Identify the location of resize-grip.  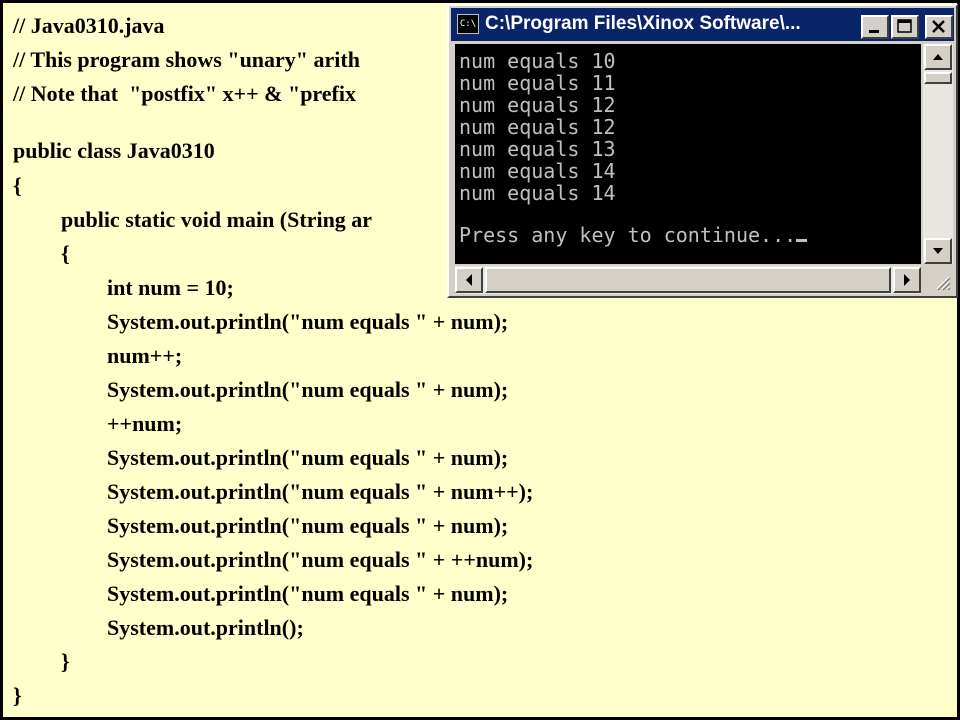
(938, 280).